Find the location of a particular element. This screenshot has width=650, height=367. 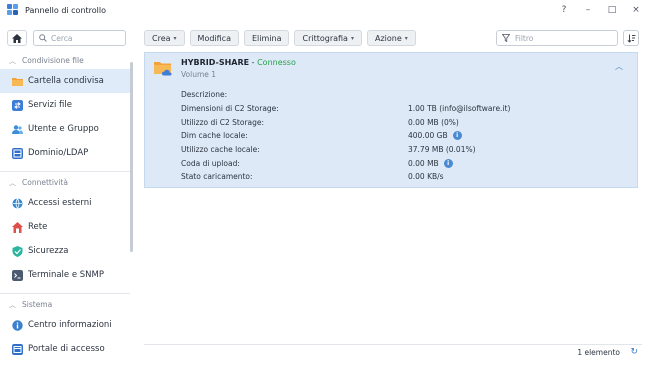

sidebar-item-centro-informazioni: Centro informazioni is located at coordinates (65, 325).